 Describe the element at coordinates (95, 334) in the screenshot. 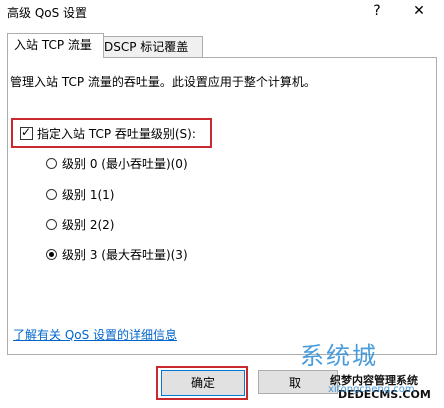

I see `qos-info-link: 了解有关 QoS 设置的详细信息` at that location.